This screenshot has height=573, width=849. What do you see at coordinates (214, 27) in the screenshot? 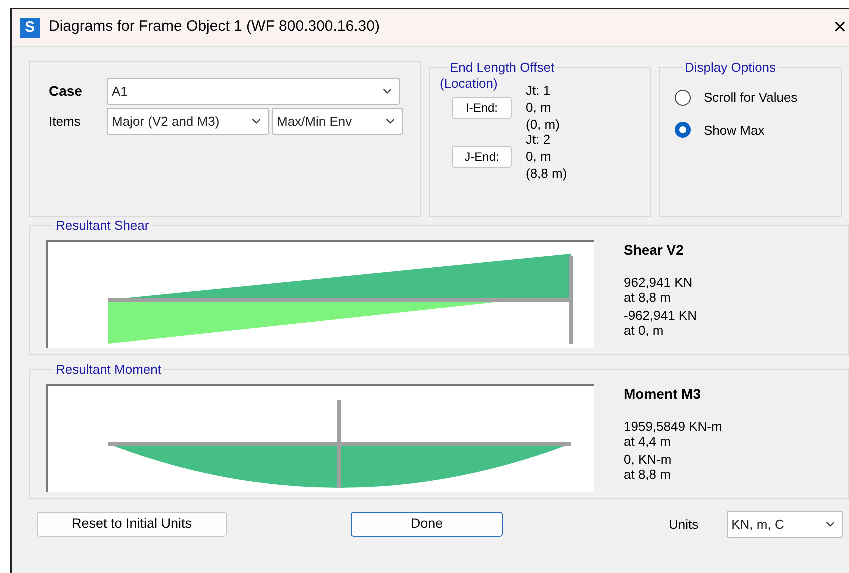
I see `window-title: Diagrams for Frame Object 1 (WF 800.300.16.30)` at bounding box center [214, 27].